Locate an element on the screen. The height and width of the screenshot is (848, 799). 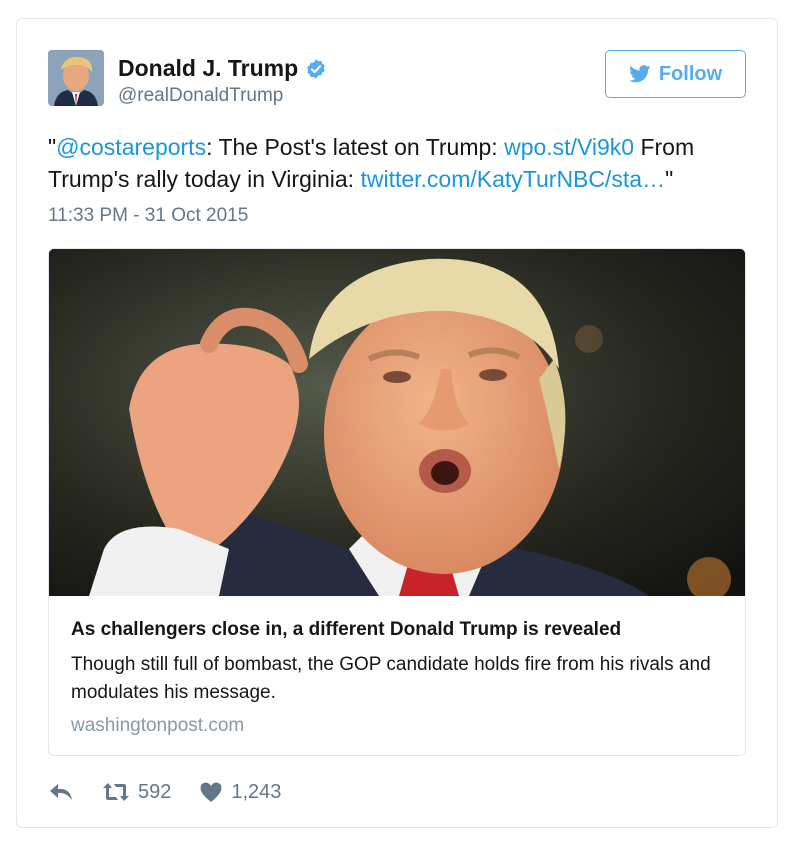
retweet-count: 592 is located at coordinates (155, 791).